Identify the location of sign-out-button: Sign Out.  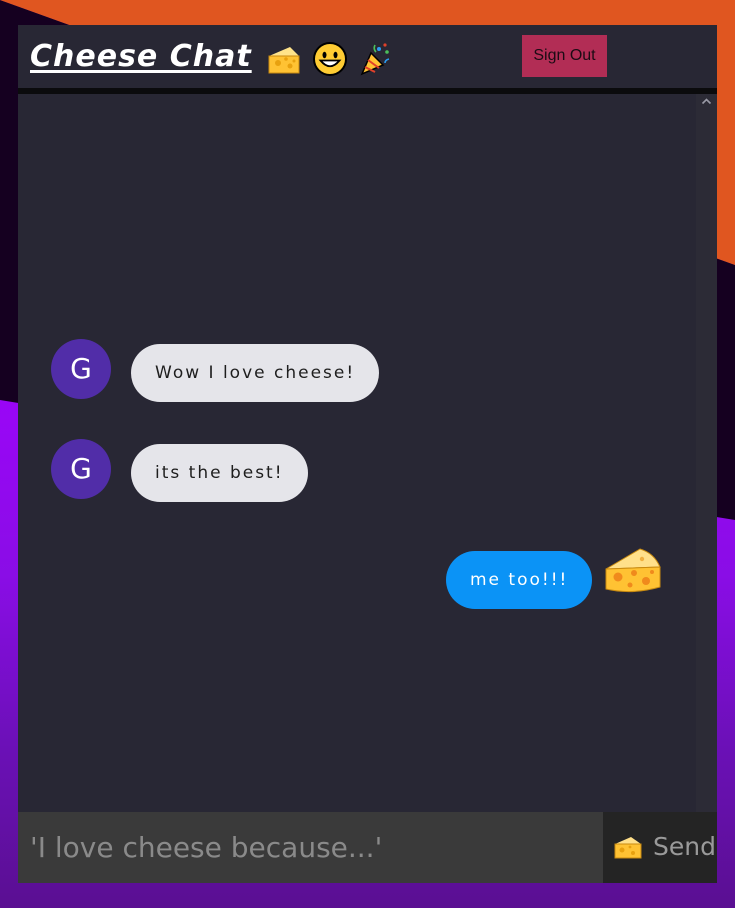
(564, 56).